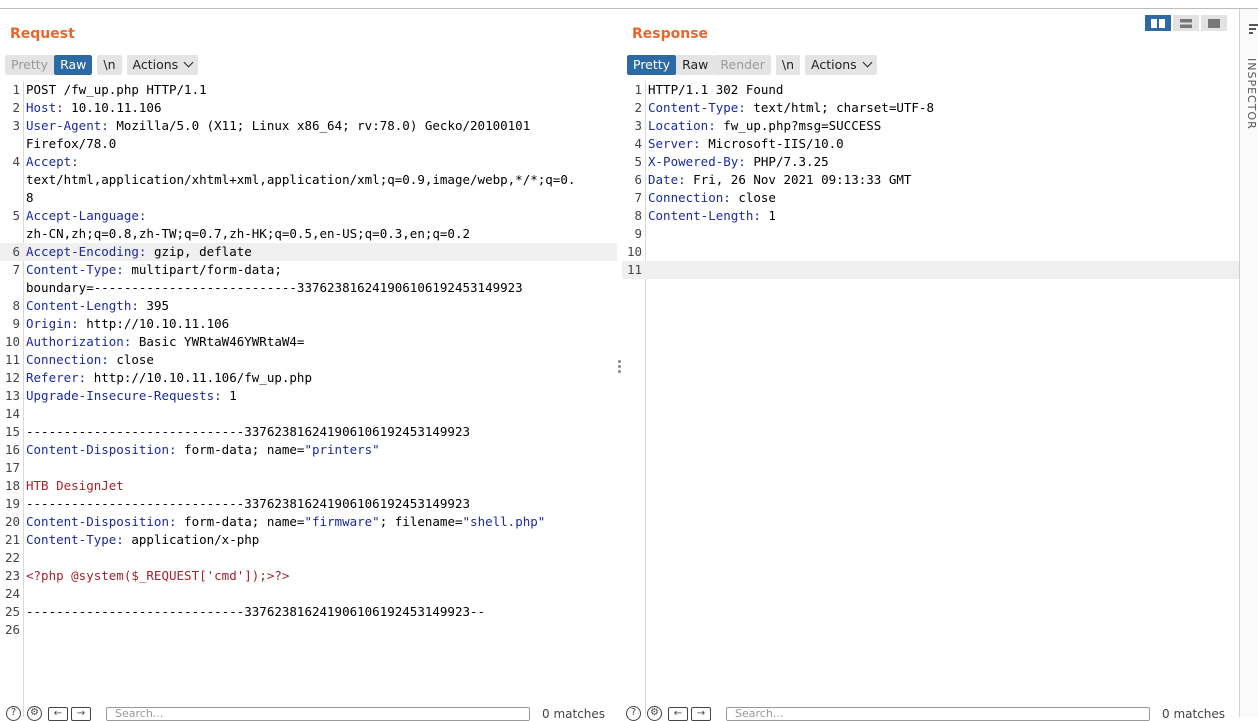 Image resolution: width=1258 pixels, height=721 pixels. I want to click on request-actions-button: Actions, so click(162, 65).